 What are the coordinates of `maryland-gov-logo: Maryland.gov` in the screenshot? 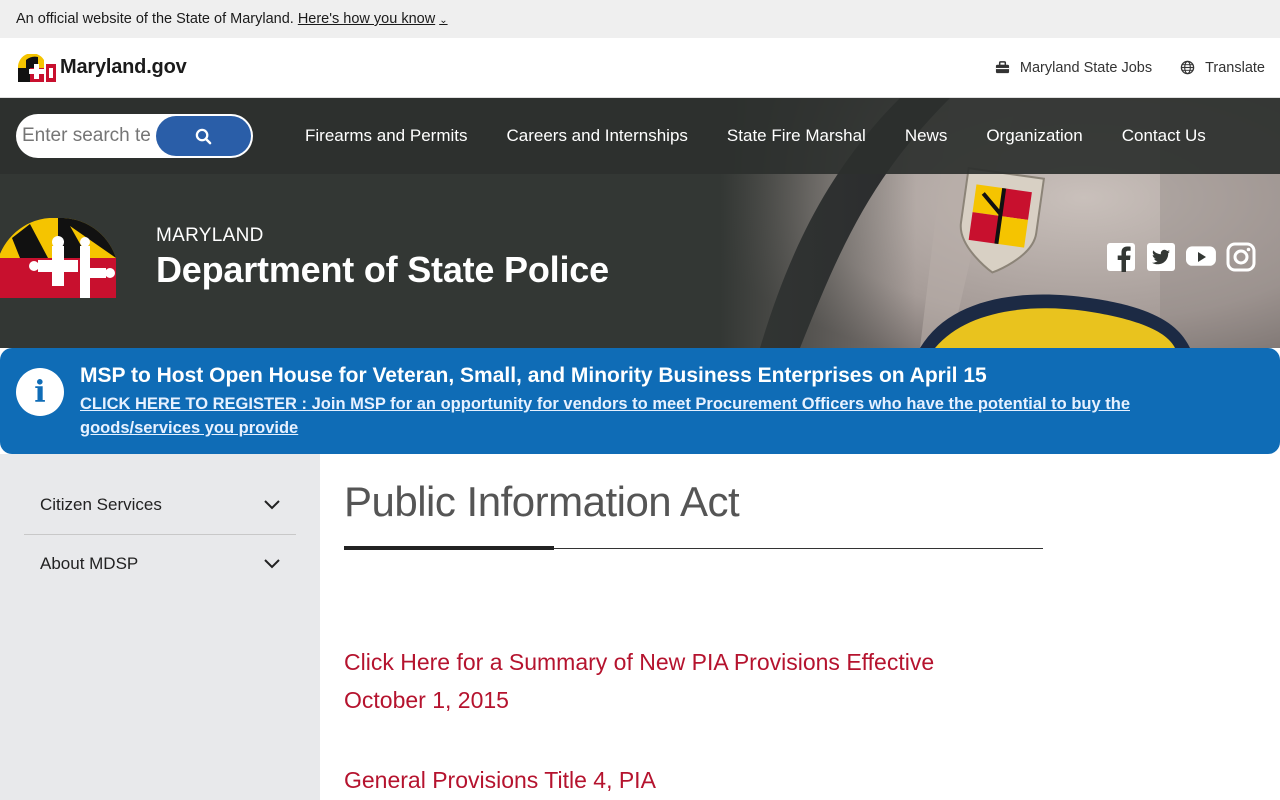 It's located at (101, 67).